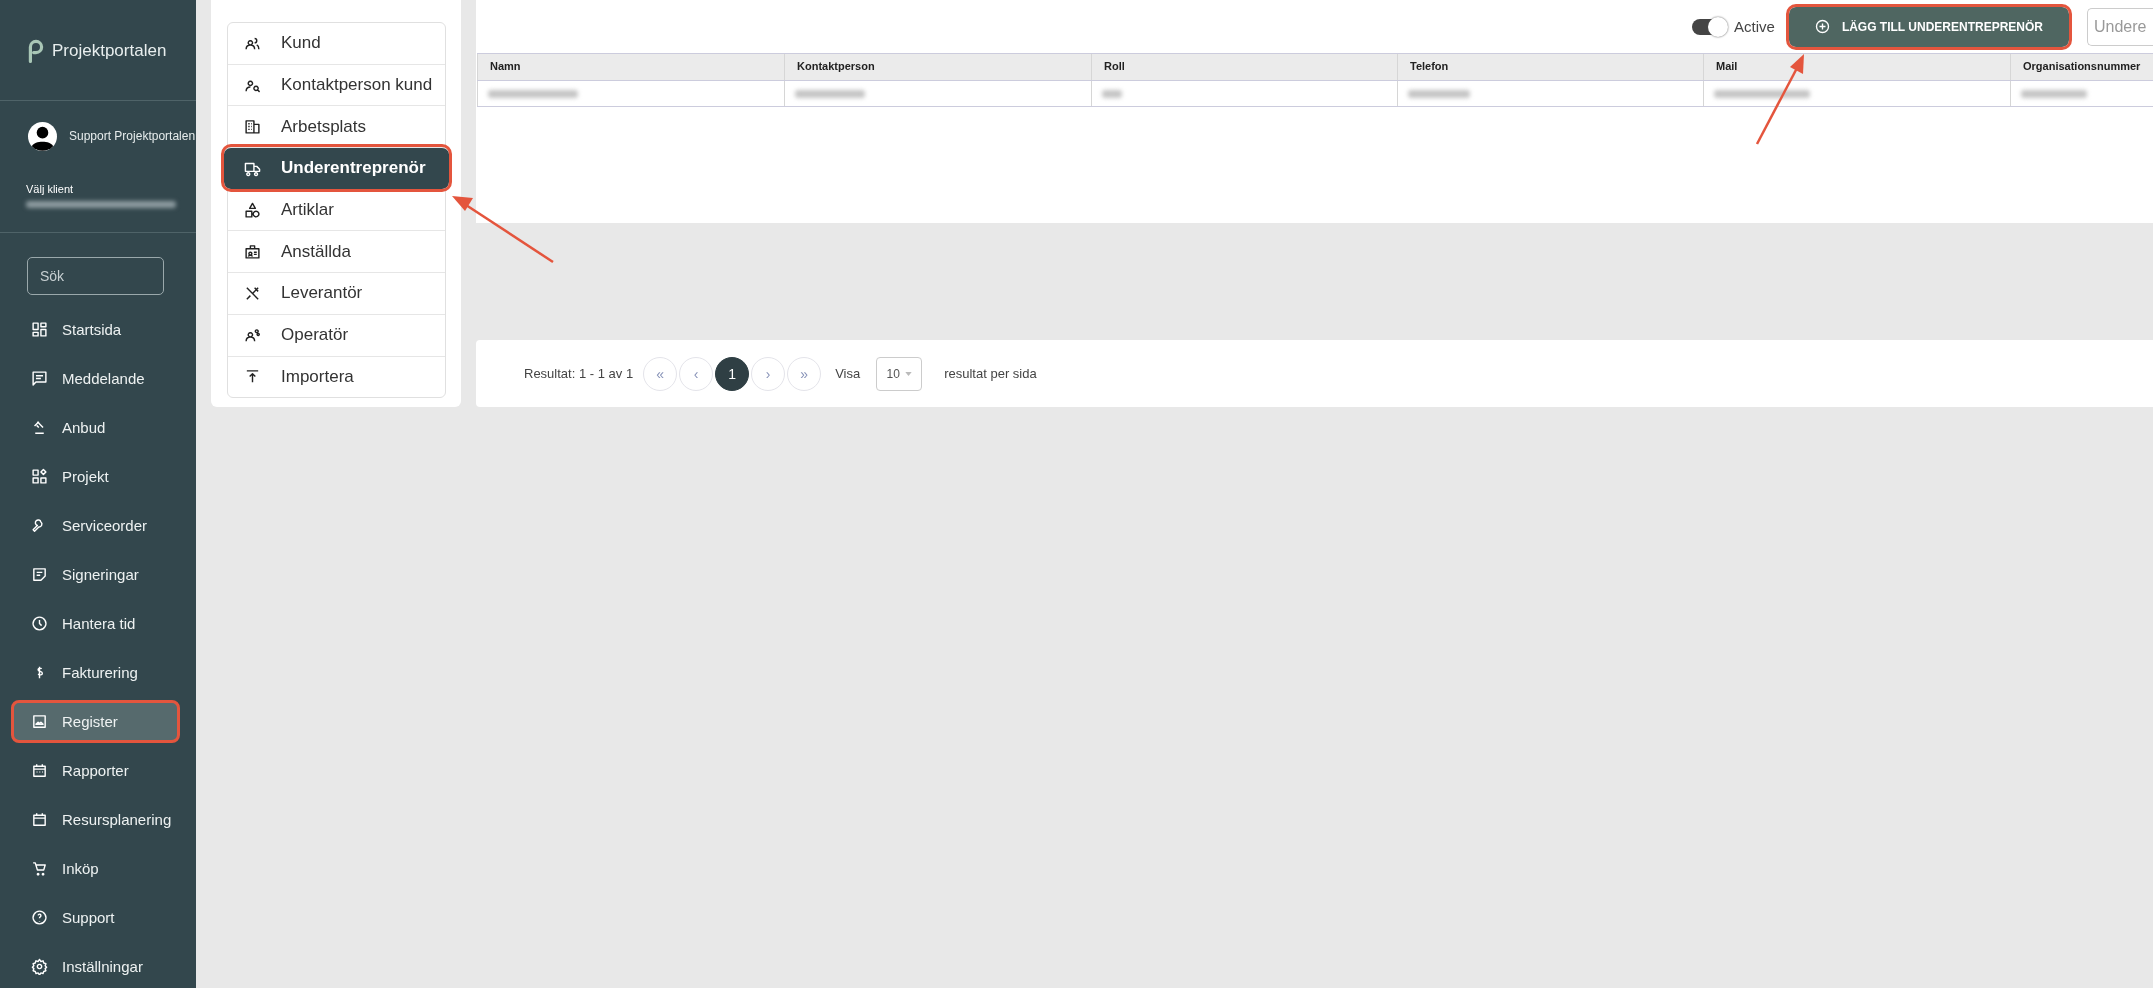 The width and height of the screenshot is (2153, 988). What do you see at coordinates (336, 168) in the screenshot?
I see `register-menu-item: Underentreprenör` at bounding box center [336, 168].